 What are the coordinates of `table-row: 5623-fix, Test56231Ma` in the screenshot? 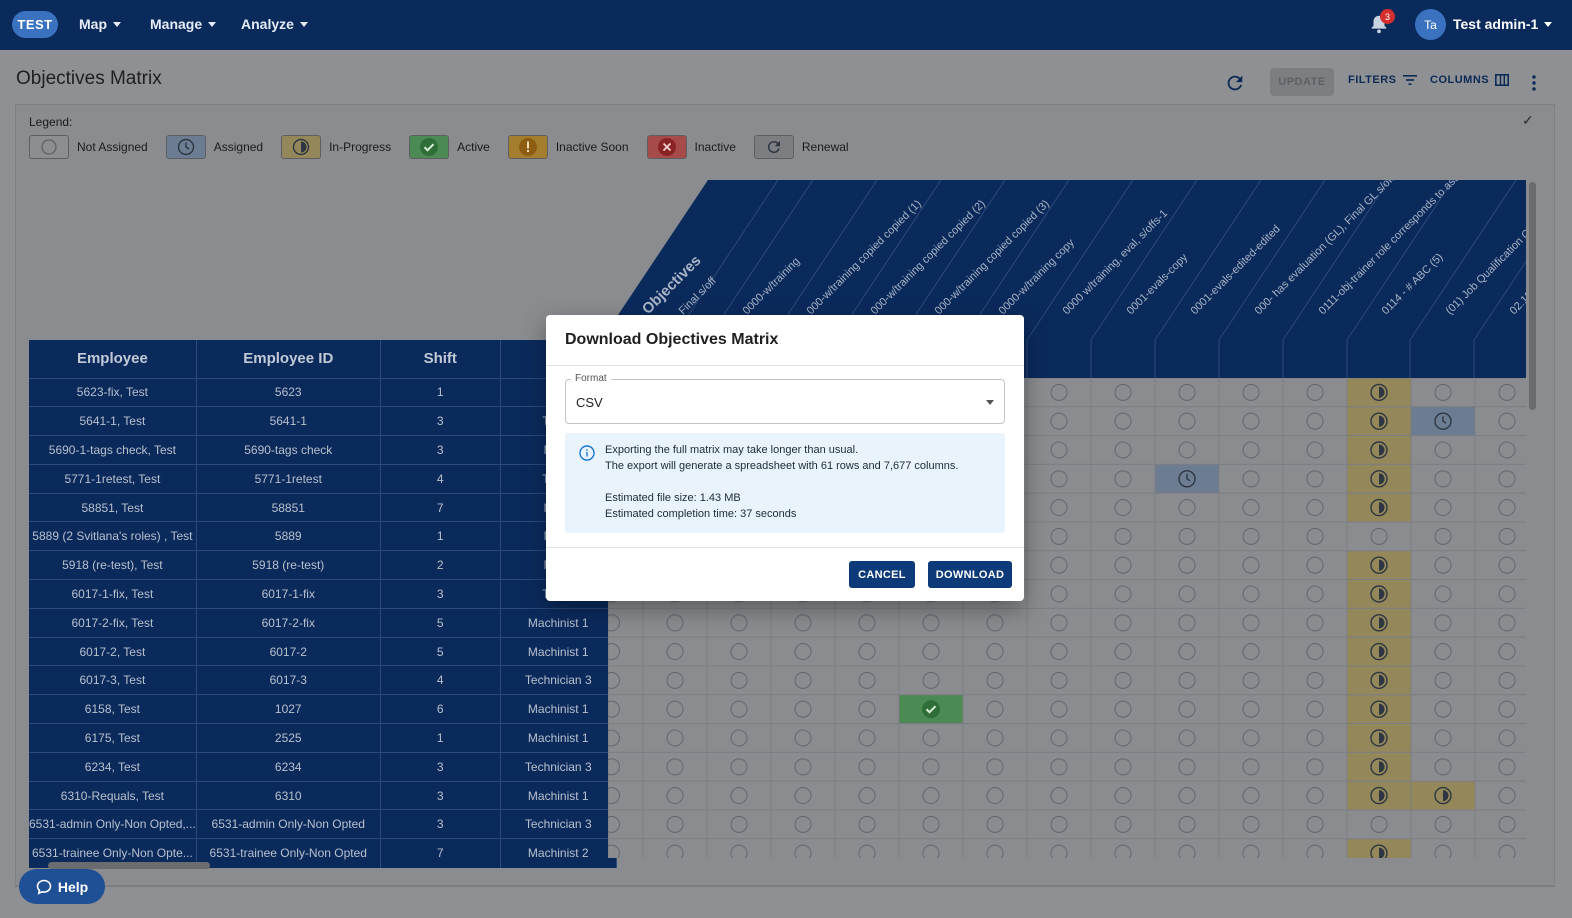 It's located at (323, 392).